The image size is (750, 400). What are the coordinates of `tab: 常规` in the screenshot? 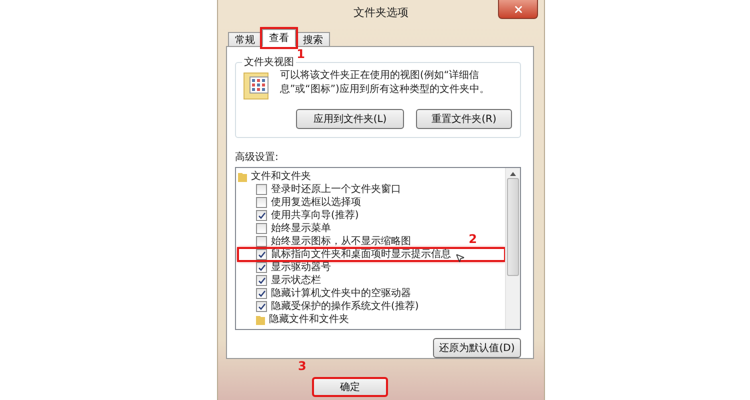 It's located at (245, 39).